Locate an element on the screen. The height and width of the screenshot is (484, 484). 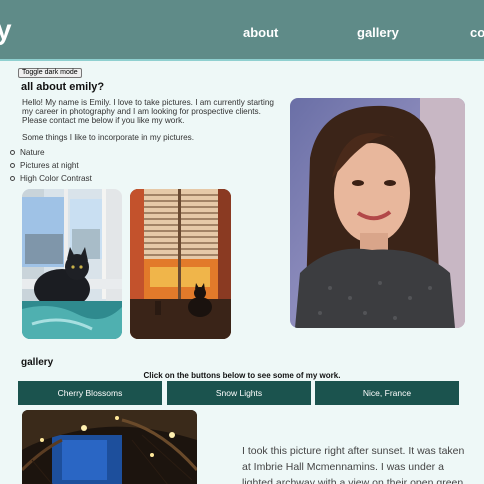
snow-lights-button: Snow Lights is located at coordinates (239, 393).